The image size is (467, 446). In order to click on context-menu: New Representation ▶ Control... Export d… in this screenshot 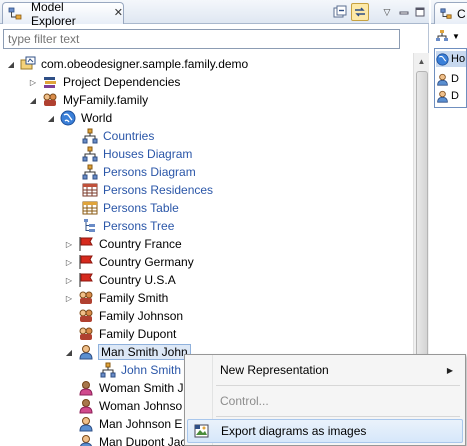, I will do `click(325, 400)`.